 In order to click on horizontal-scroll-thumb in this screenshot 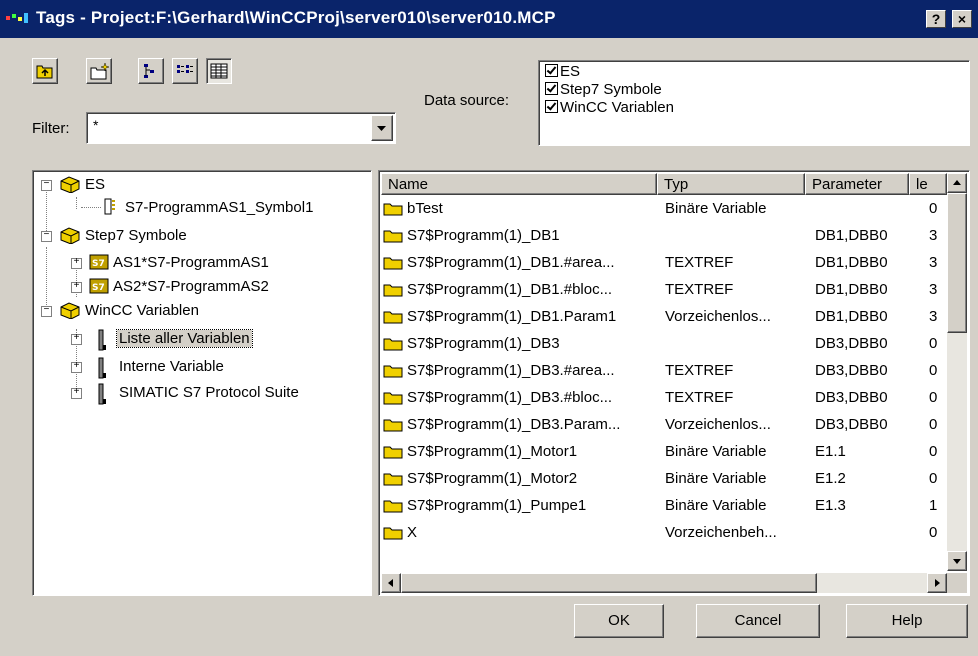, I will do `click(609, 583)`.